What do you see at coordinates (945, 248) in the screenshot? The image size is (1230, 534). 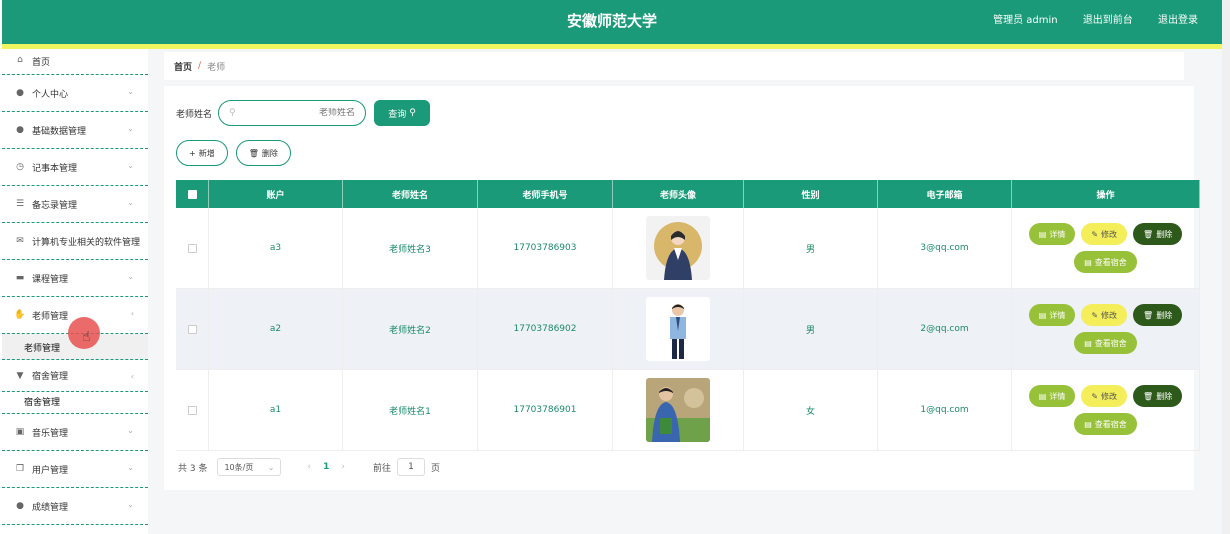 I see `cell-email: 3@qq.com` at bounding box center [945, 248].